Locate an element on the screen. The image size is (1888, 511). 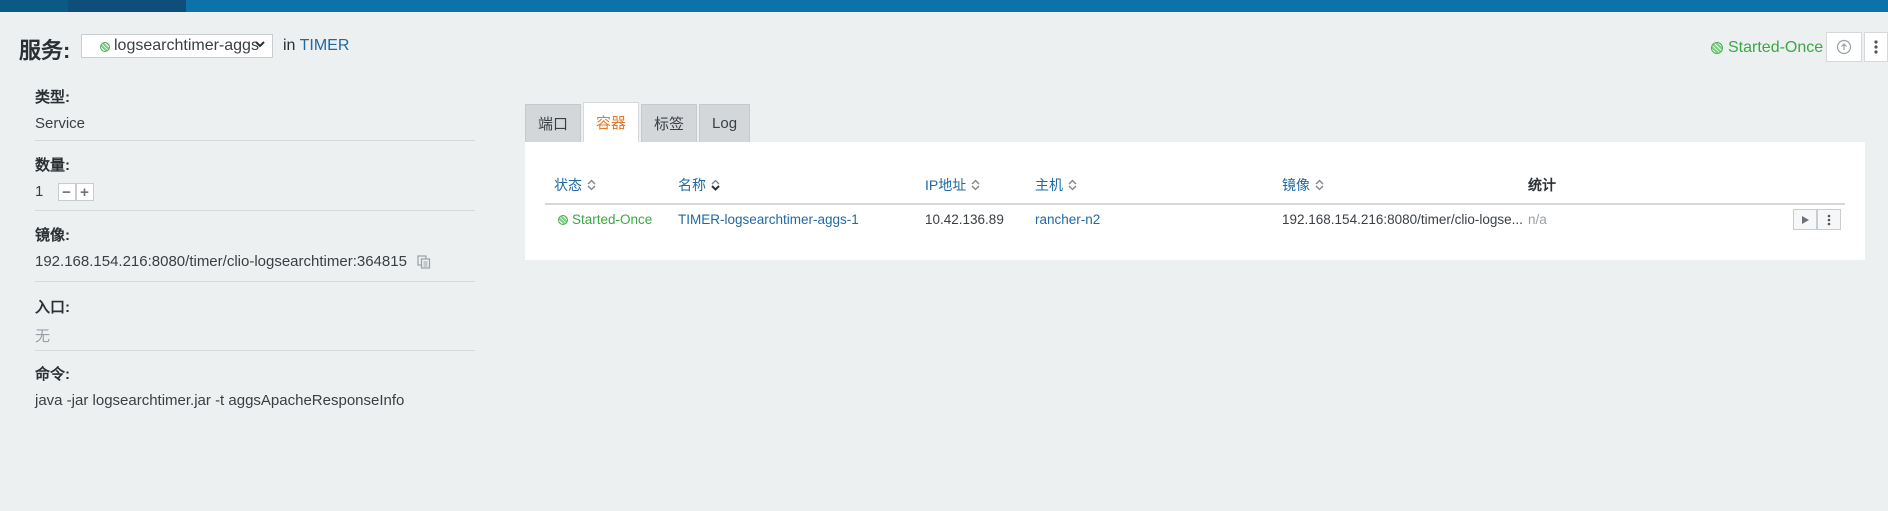
detail-scale: 数量: 1 − + is located at coordinates (255, 178).